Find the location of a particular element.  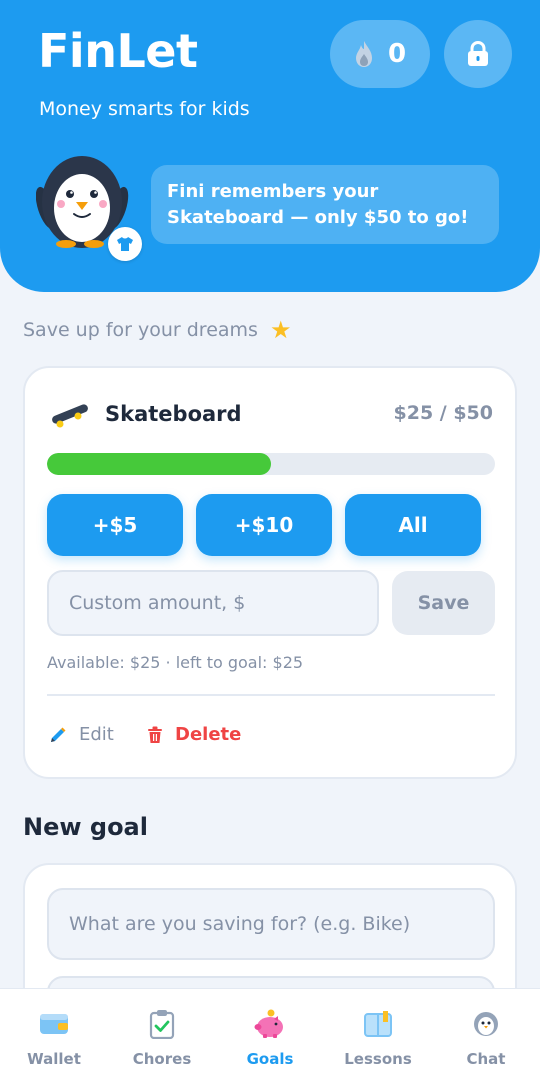

goals-section-label: Save up for your dreams ★ is located at coordinates (157, 330).